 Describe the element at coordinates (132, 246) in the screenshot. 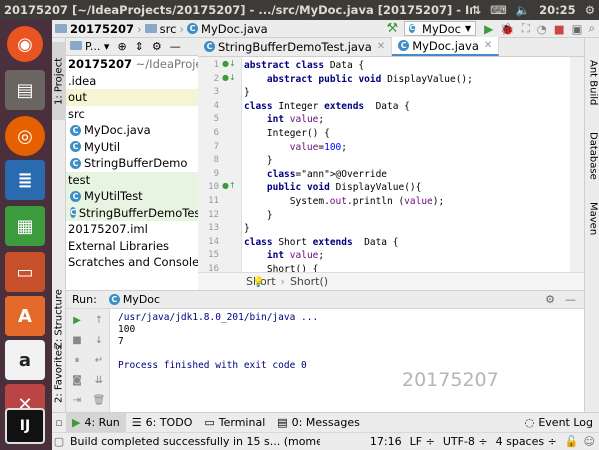

I see `tree-item: External Libraries` at that location.